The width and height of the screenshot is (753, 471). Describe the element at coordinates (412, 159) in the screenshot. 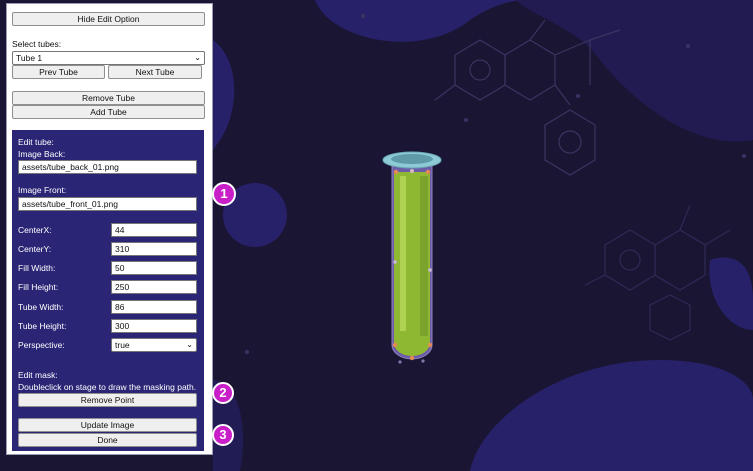

I see `tube-rim-hole` at that location.